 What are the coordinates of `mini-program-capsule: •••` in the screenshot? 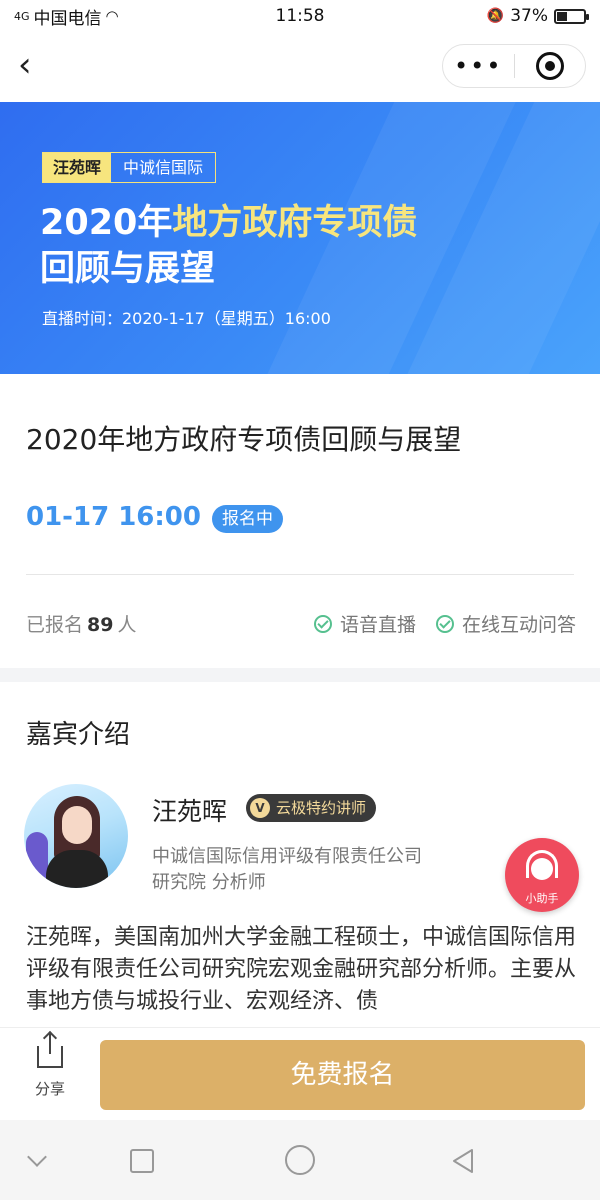 It's located at (514, 66).